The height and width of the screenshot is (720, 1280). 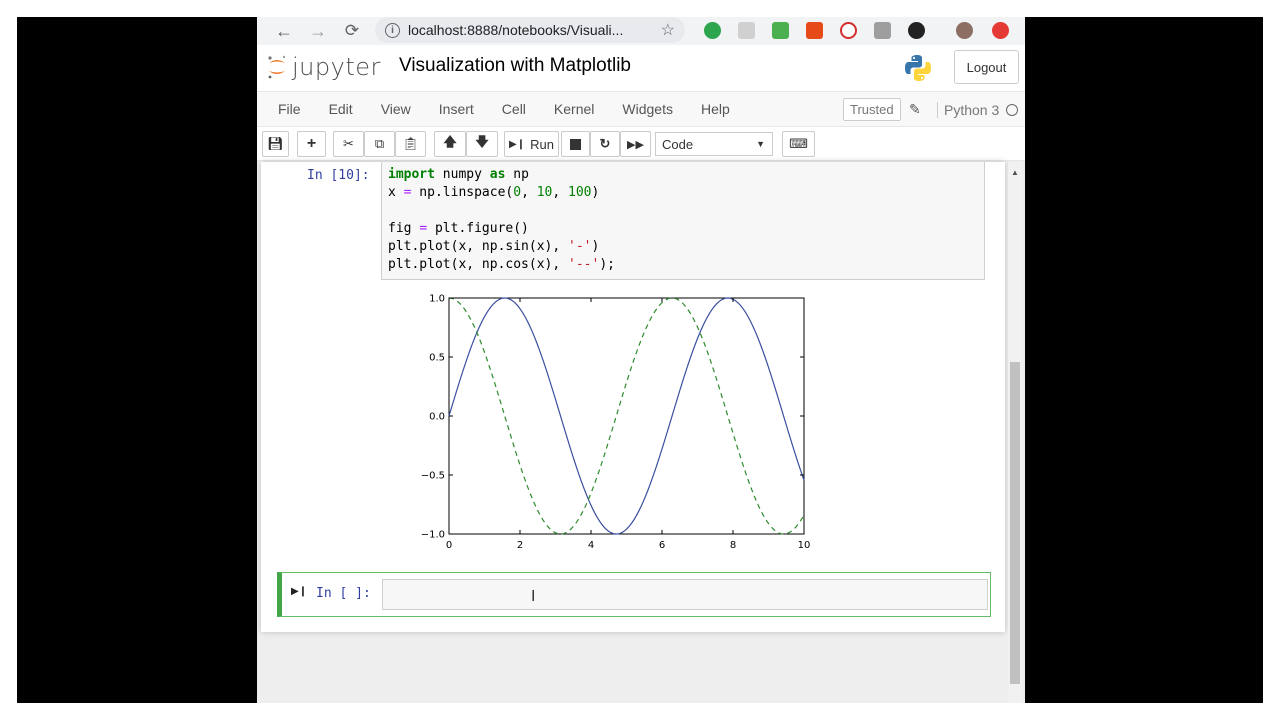 What do you see at coordinates (433, 535) in the screenshot?
I see `y-tick-label: −1.0` at bounding box center [433, 535].